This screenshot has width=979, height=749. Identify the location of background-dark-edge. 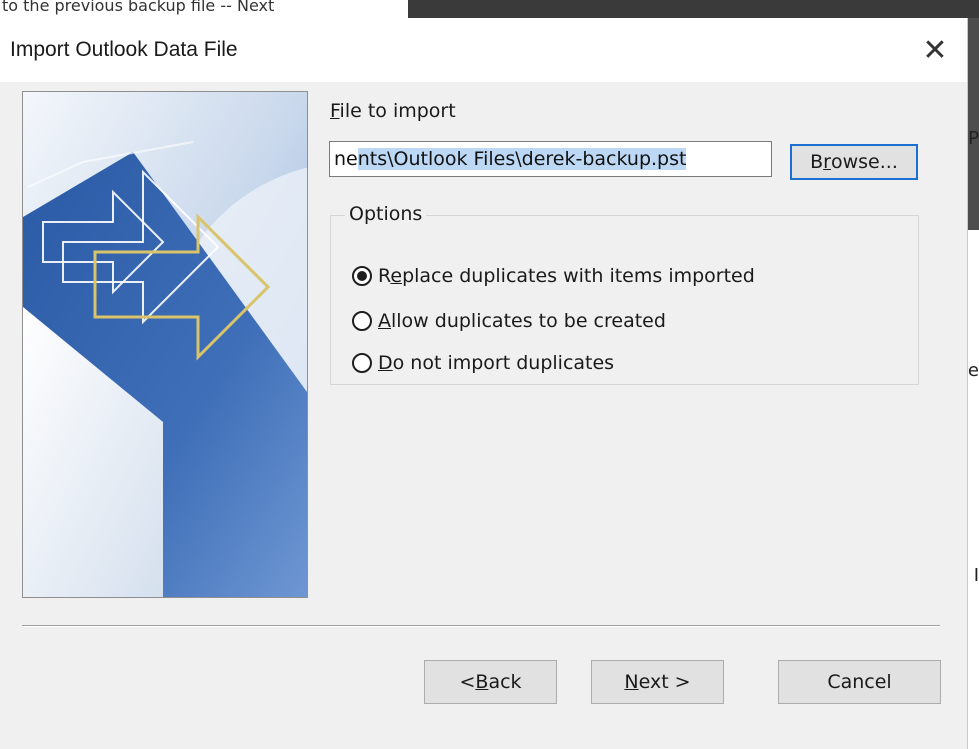
(973, 124).